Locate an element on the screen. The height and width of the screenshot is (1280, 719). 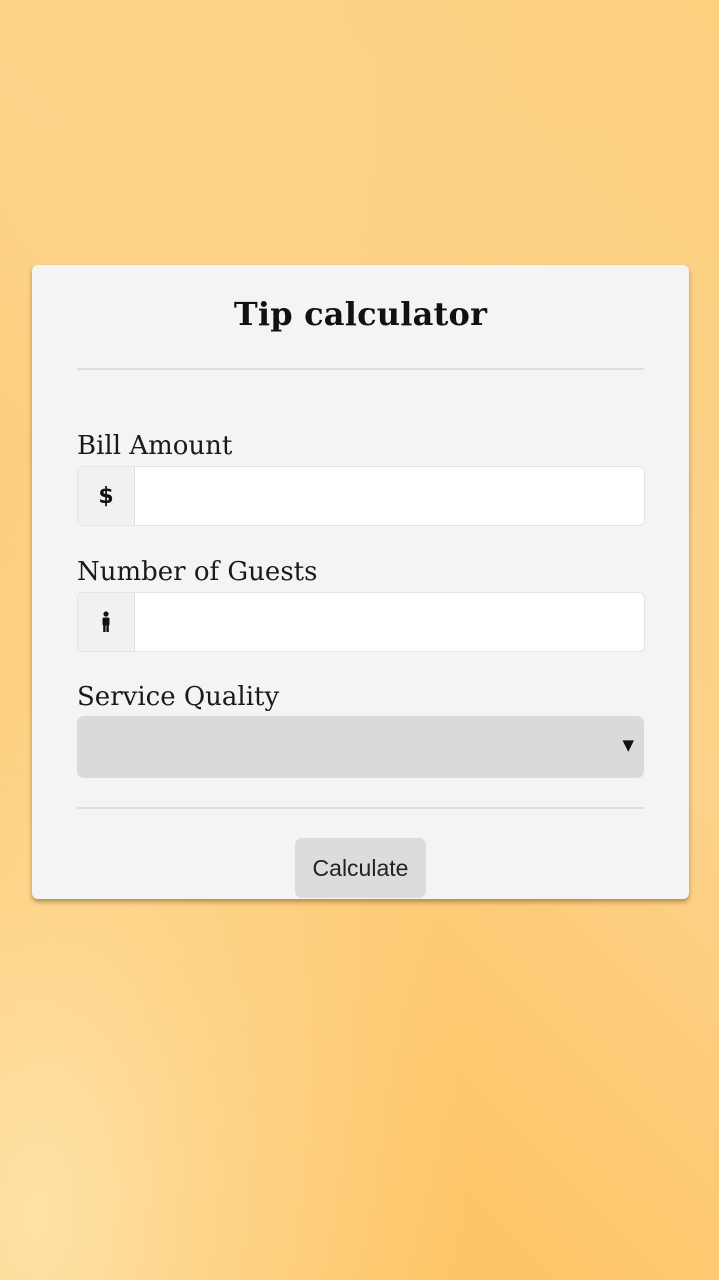
top-divider is located at coordinates (360, 369).